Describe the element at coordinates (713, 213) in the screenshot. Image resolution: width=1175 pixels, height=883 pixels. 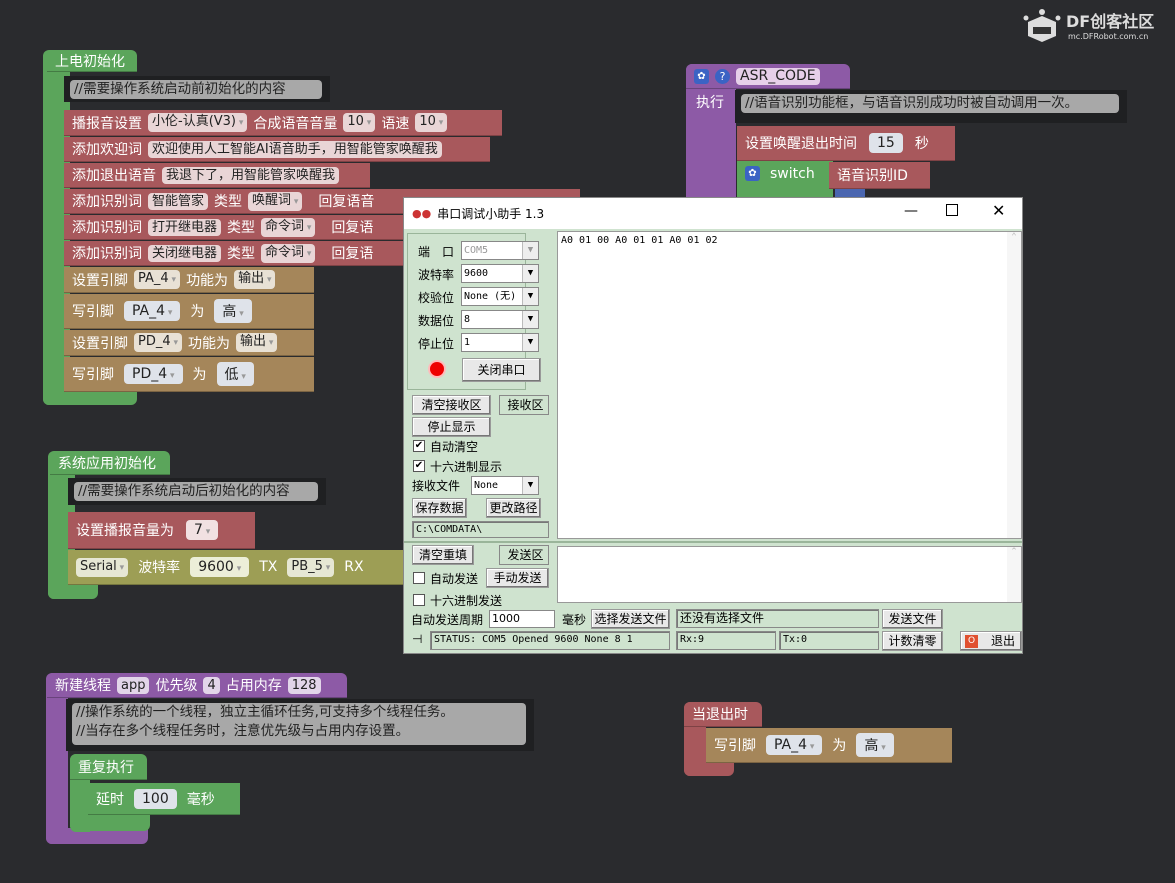
I see `title-bar: ●● 串口调试小助手 1.3 — ✕` at that location.